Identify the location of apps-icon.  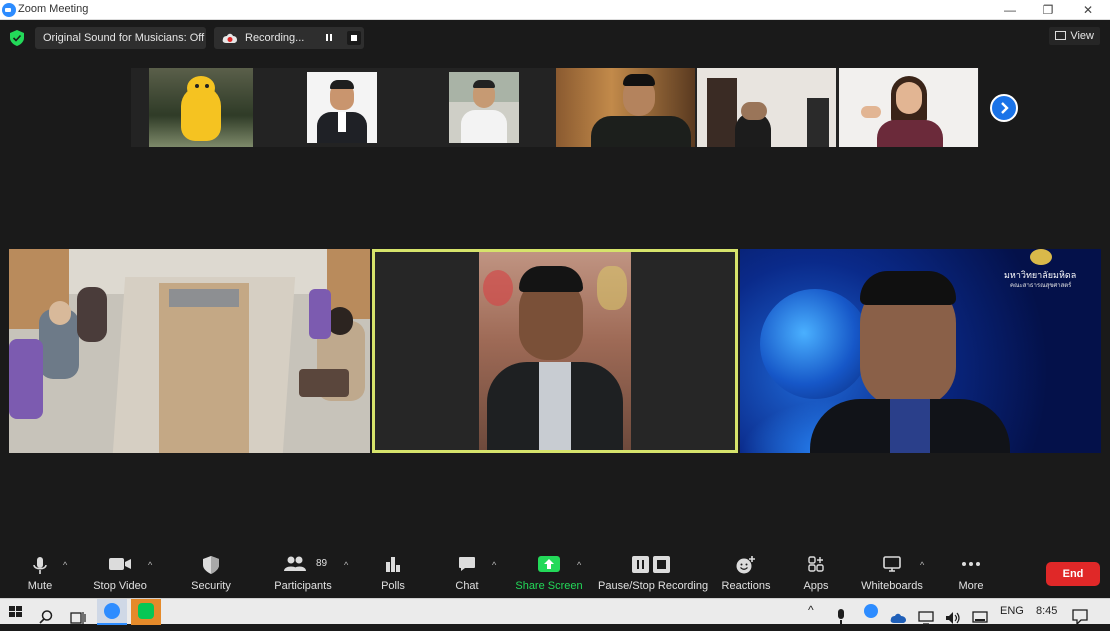
(816, 564).